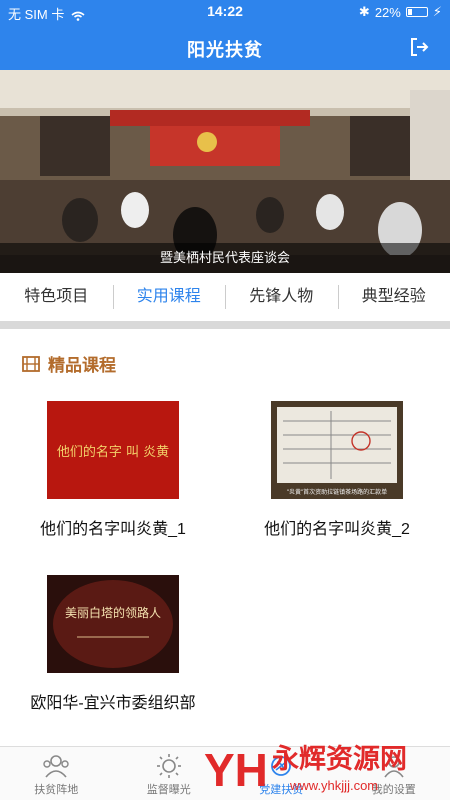 Image resolution: width=450 pixels, height=800 pixels. Describe the element at coordinates (333, 785) in the screenshot. I see `watermark-url: www.yhkjjj.com` at that location.